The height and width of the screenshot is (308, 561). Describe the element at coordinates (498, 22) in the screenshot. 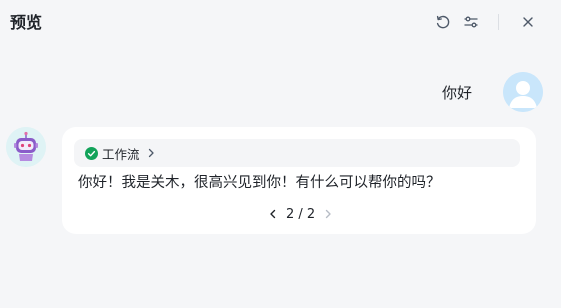

I see `header-divider` at that location.